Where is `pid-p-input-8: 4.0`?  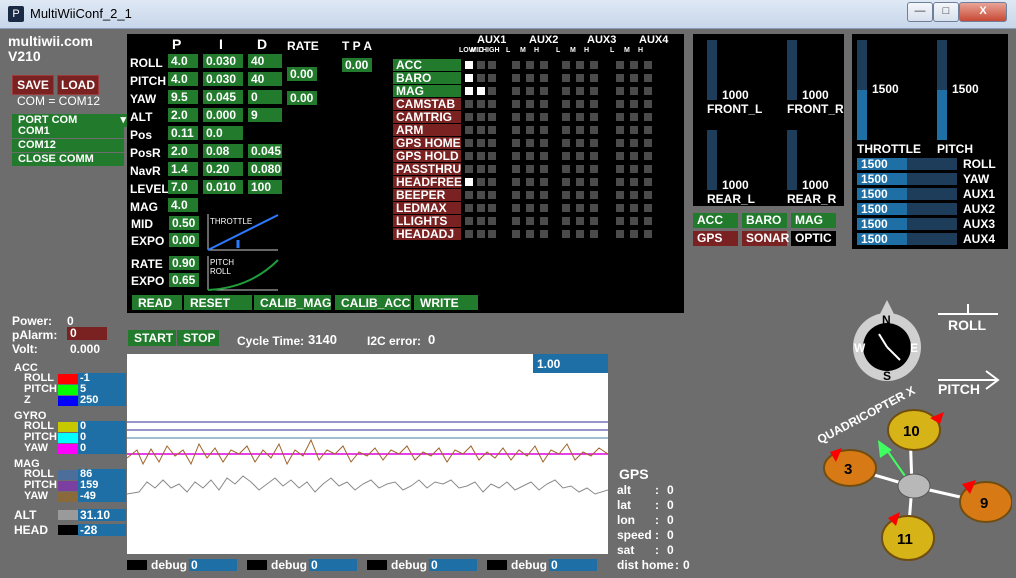
pid-p-input-8: 4.0 is located at coordinates (183, 205).